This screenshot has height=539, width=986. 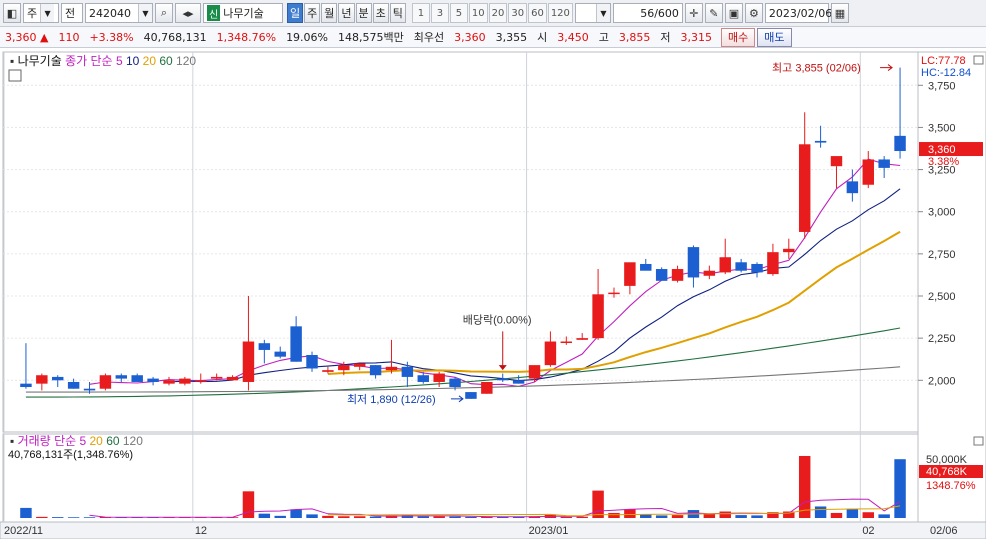 What do you see at coordinates (188, 13) in the screenshot?
I see `speaker-icon: ◂▸` at bounding box center [188, 13].